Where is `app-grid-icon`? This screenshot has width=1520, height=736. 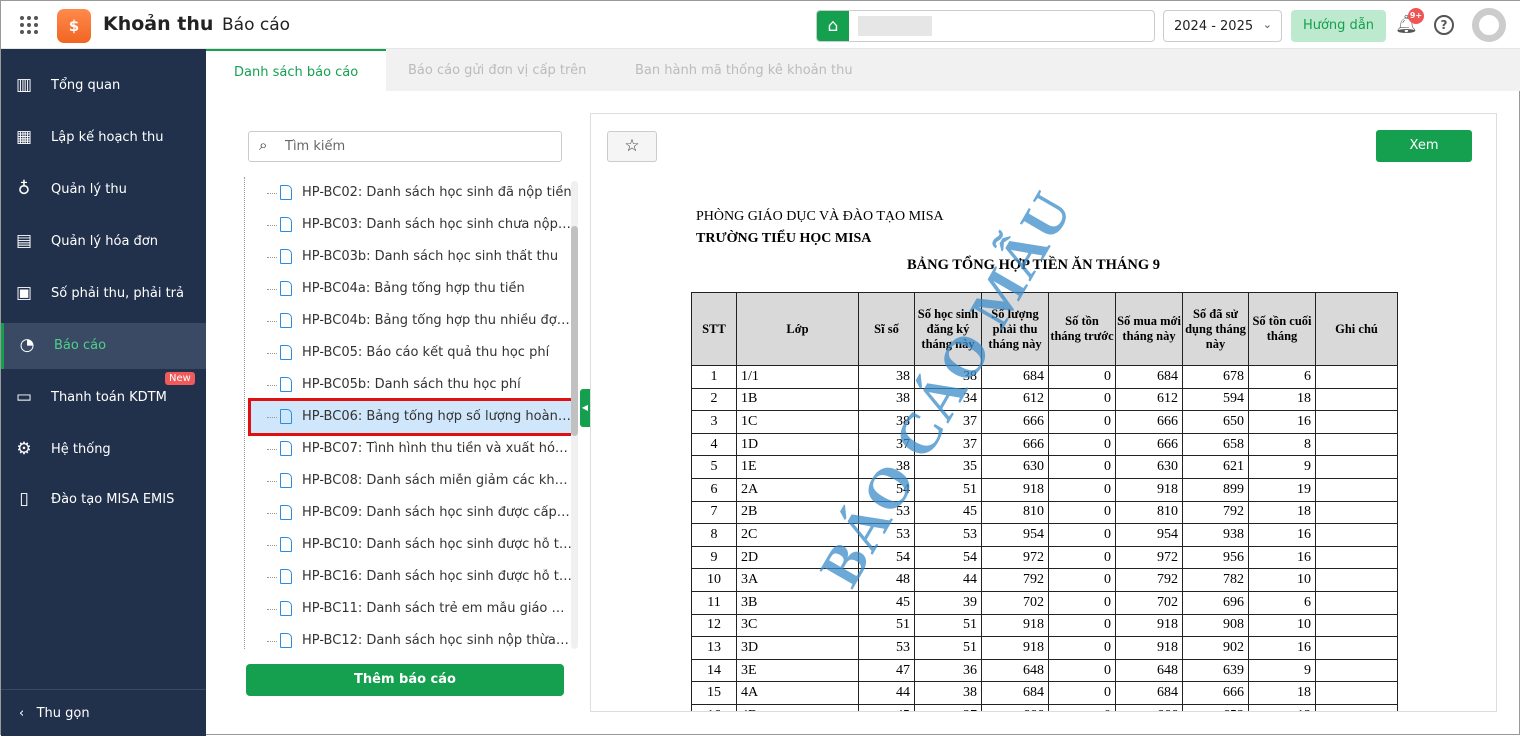
app-grid-icon is located at coordinates (29, 25).